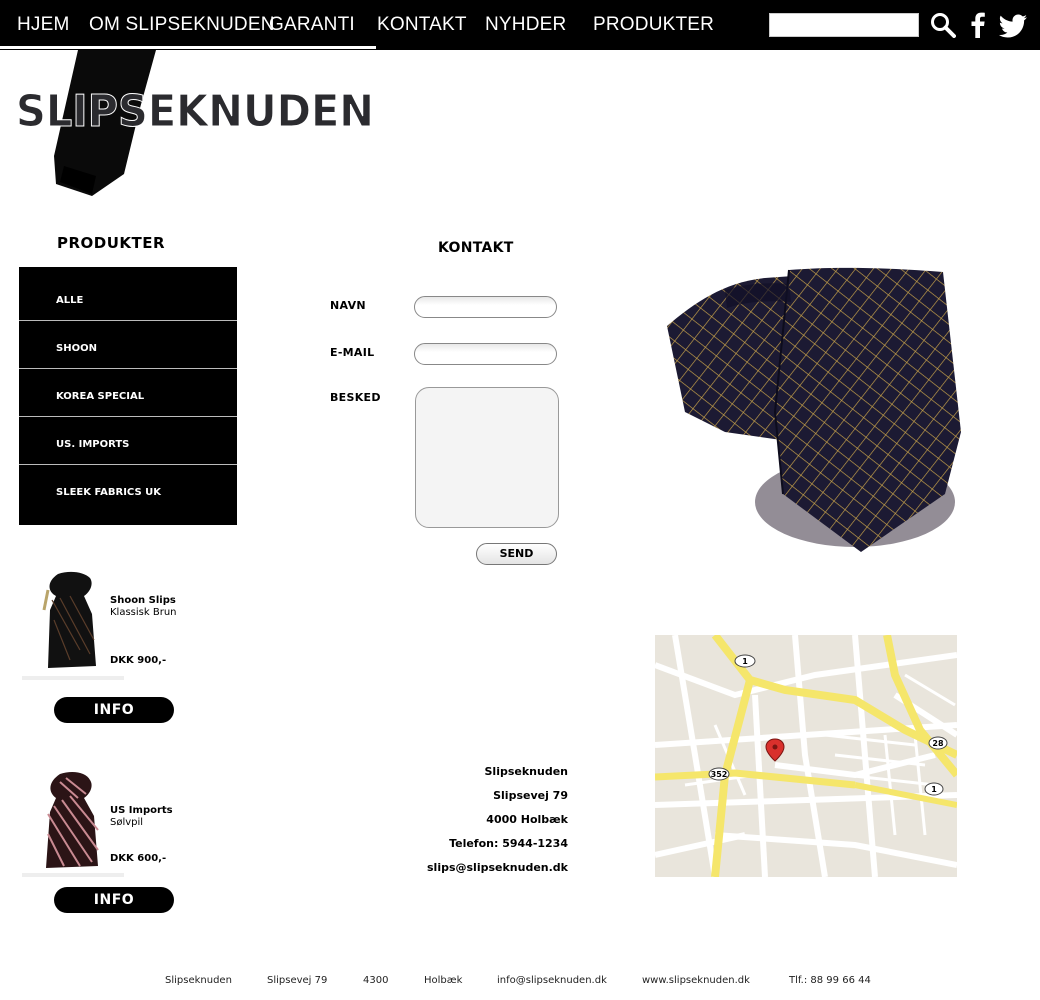 This screenshot has width=1040, height=1000. I want to click on name-field, so click(485, 307).